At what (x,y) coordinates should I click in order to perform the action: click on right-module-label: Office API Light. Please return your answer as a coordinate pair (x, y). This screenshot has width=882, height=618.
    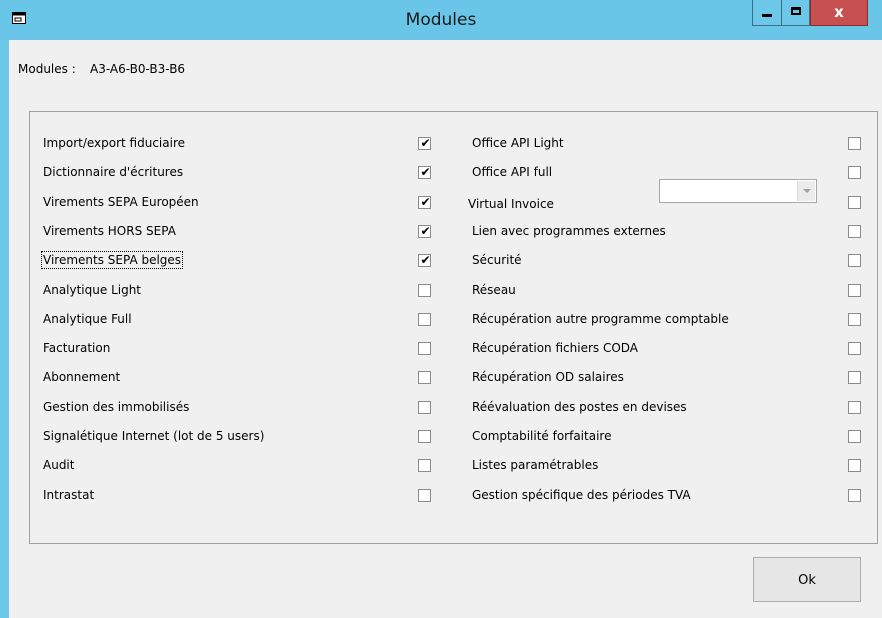
    Looking at the image, I should click on (518, 143).